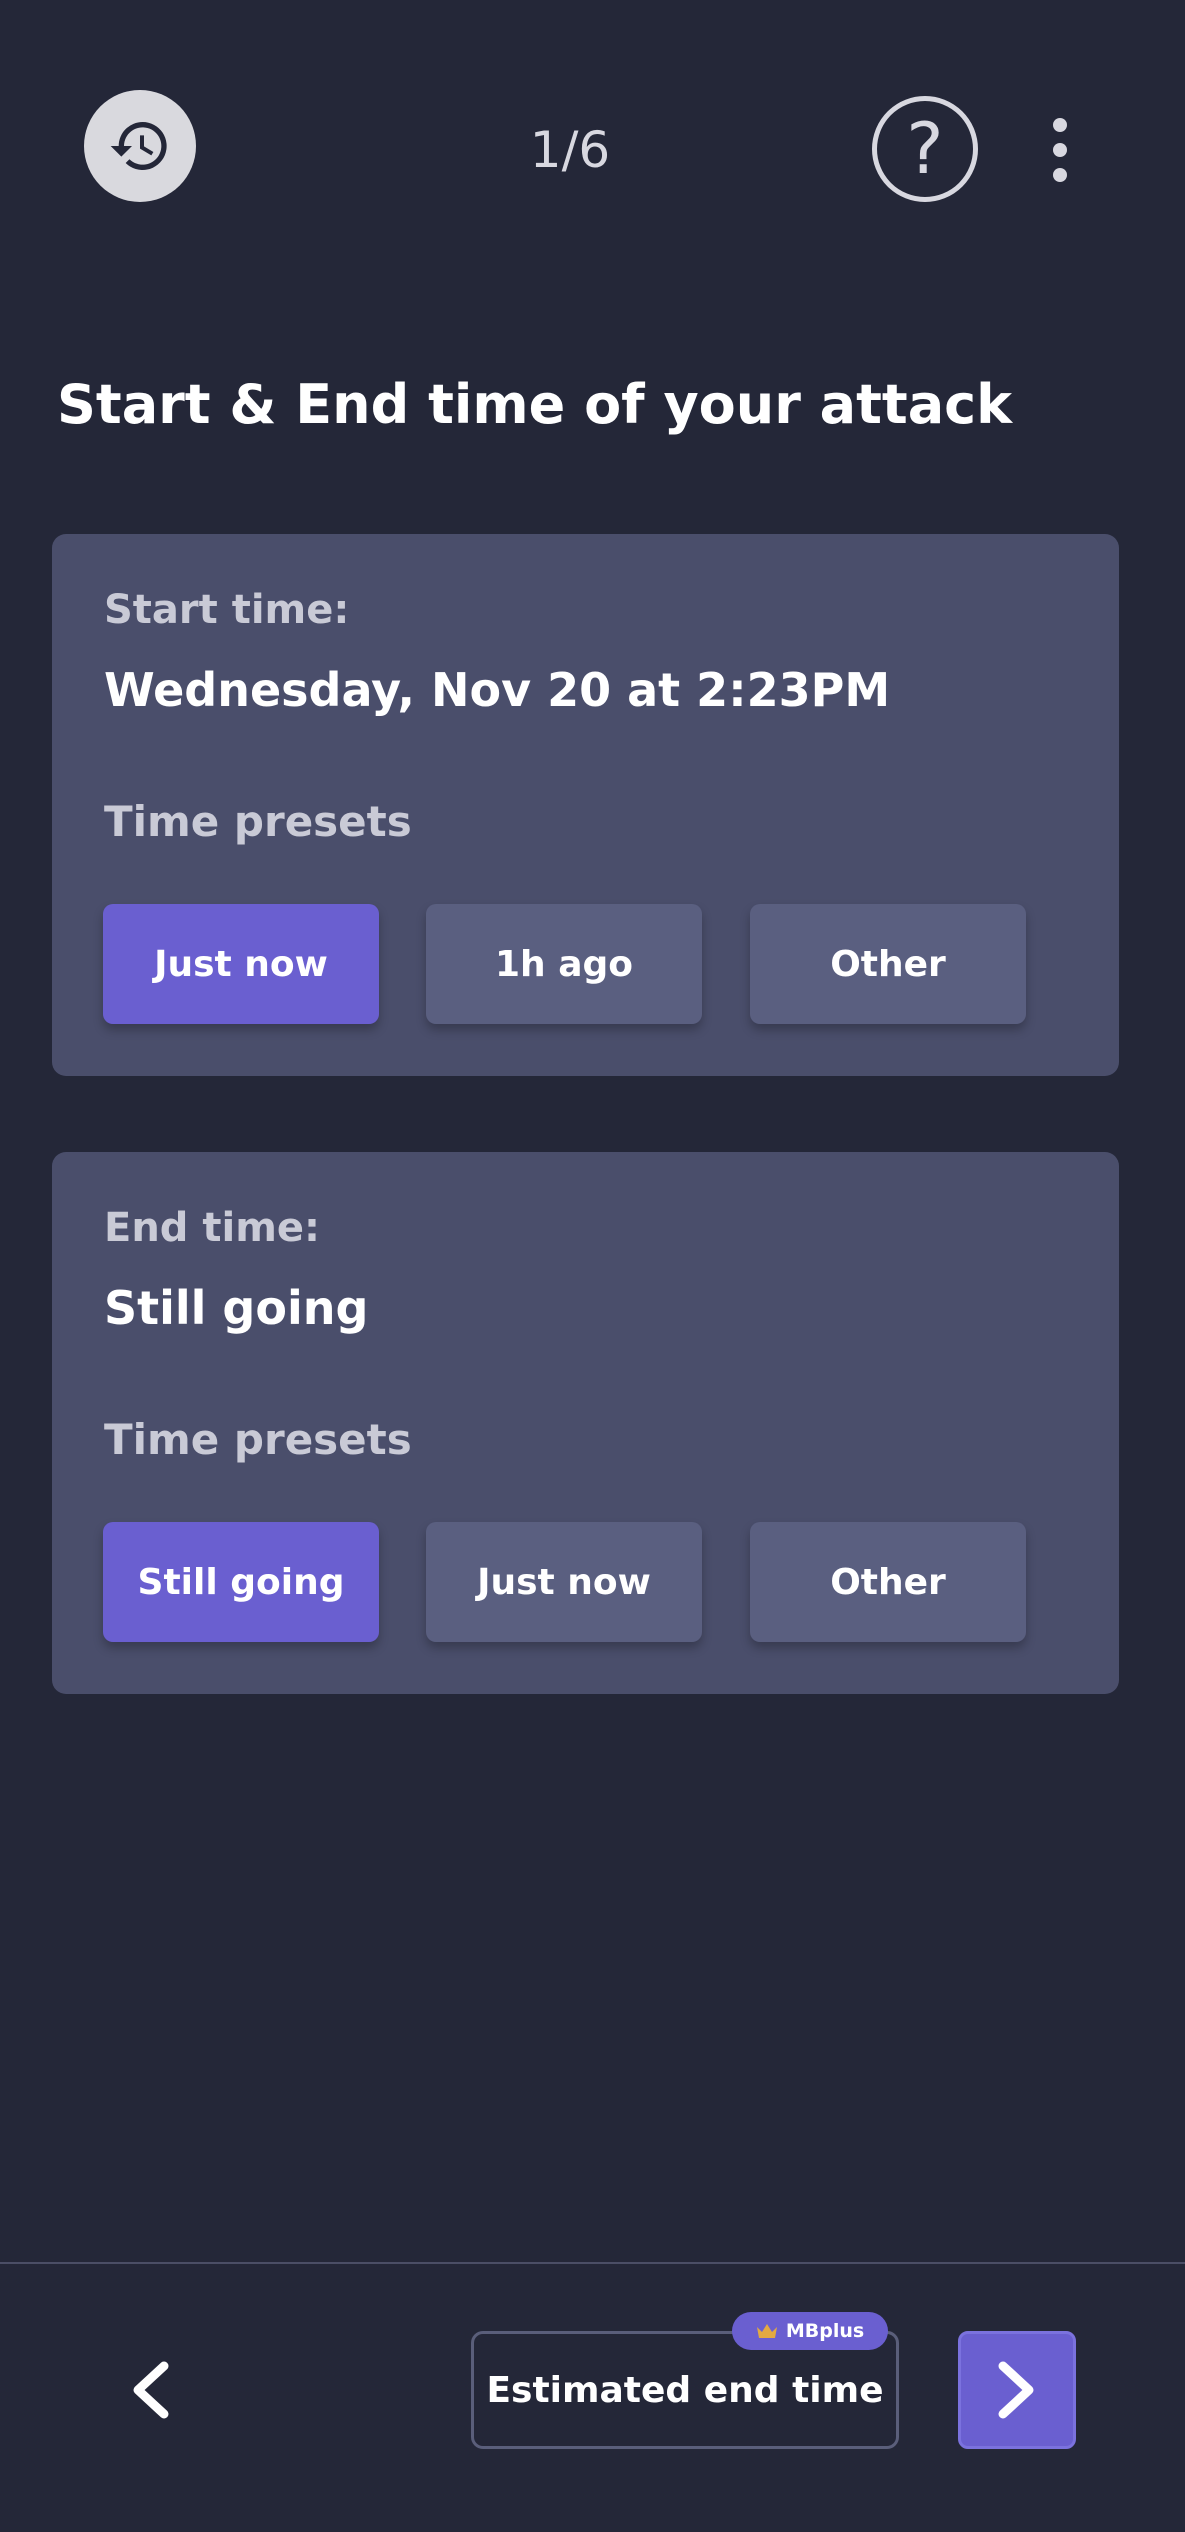 The width and height of the screenshot is (1185, 2532). I want to click on crown-icon, so click(767, 2331).